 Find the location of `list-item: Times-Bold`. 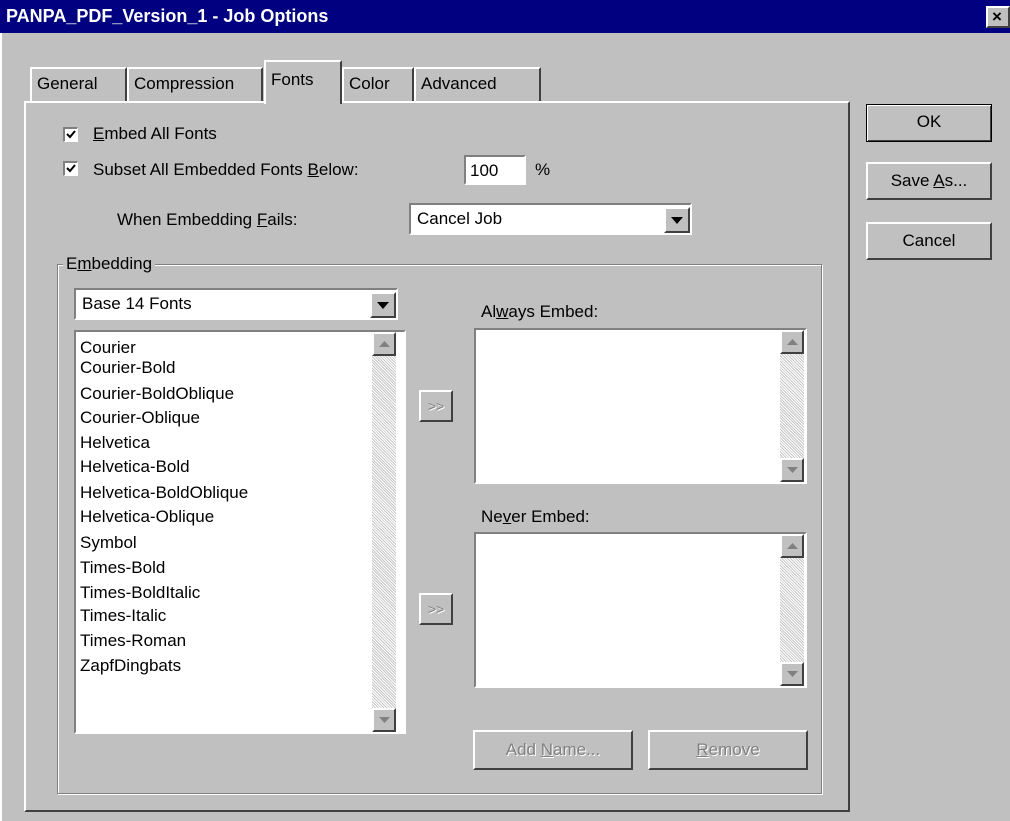

list-item: Times-Bold is located at coordinates (122, 568).